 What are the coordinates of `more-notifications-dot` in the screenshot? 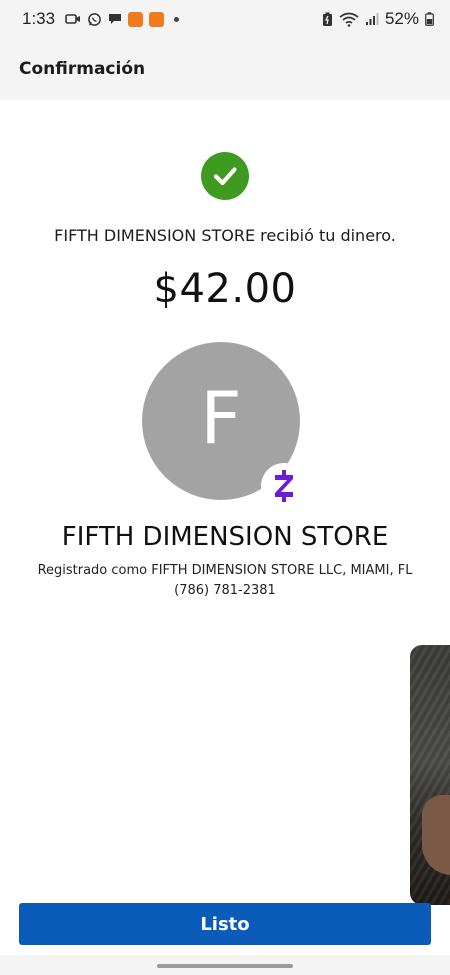 It's located at (177, 19).